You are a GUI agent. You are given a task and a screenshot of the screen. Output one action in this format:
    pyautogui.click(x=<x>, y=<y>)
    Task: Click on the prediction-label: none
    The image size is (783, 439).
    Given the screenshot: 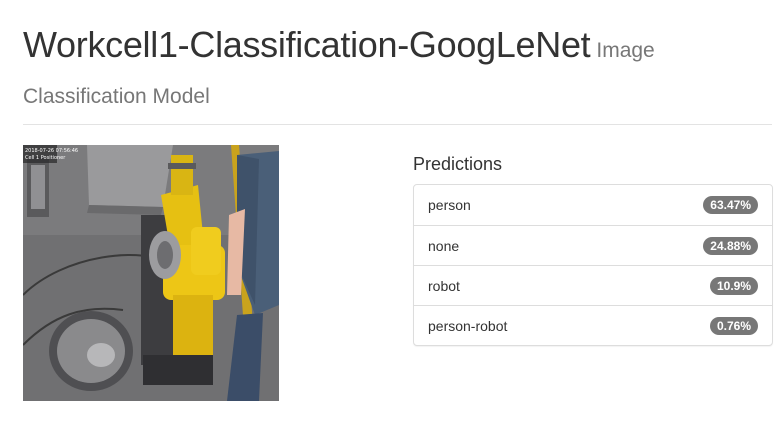 What is the action you would take?
    pyautogui.click(x=444, y=245)
    